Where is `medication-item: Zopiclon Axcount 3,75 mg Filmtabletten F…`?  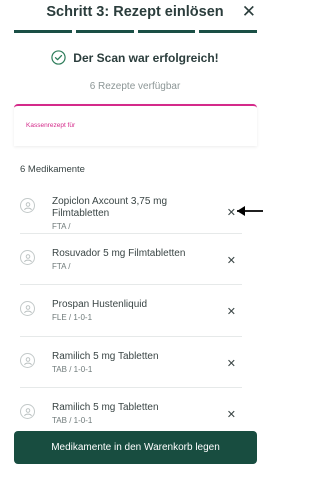 medication-item: Zopiclon Axcount 3,75 mg Filmtabletten F… is located at coordinates (131, 208).